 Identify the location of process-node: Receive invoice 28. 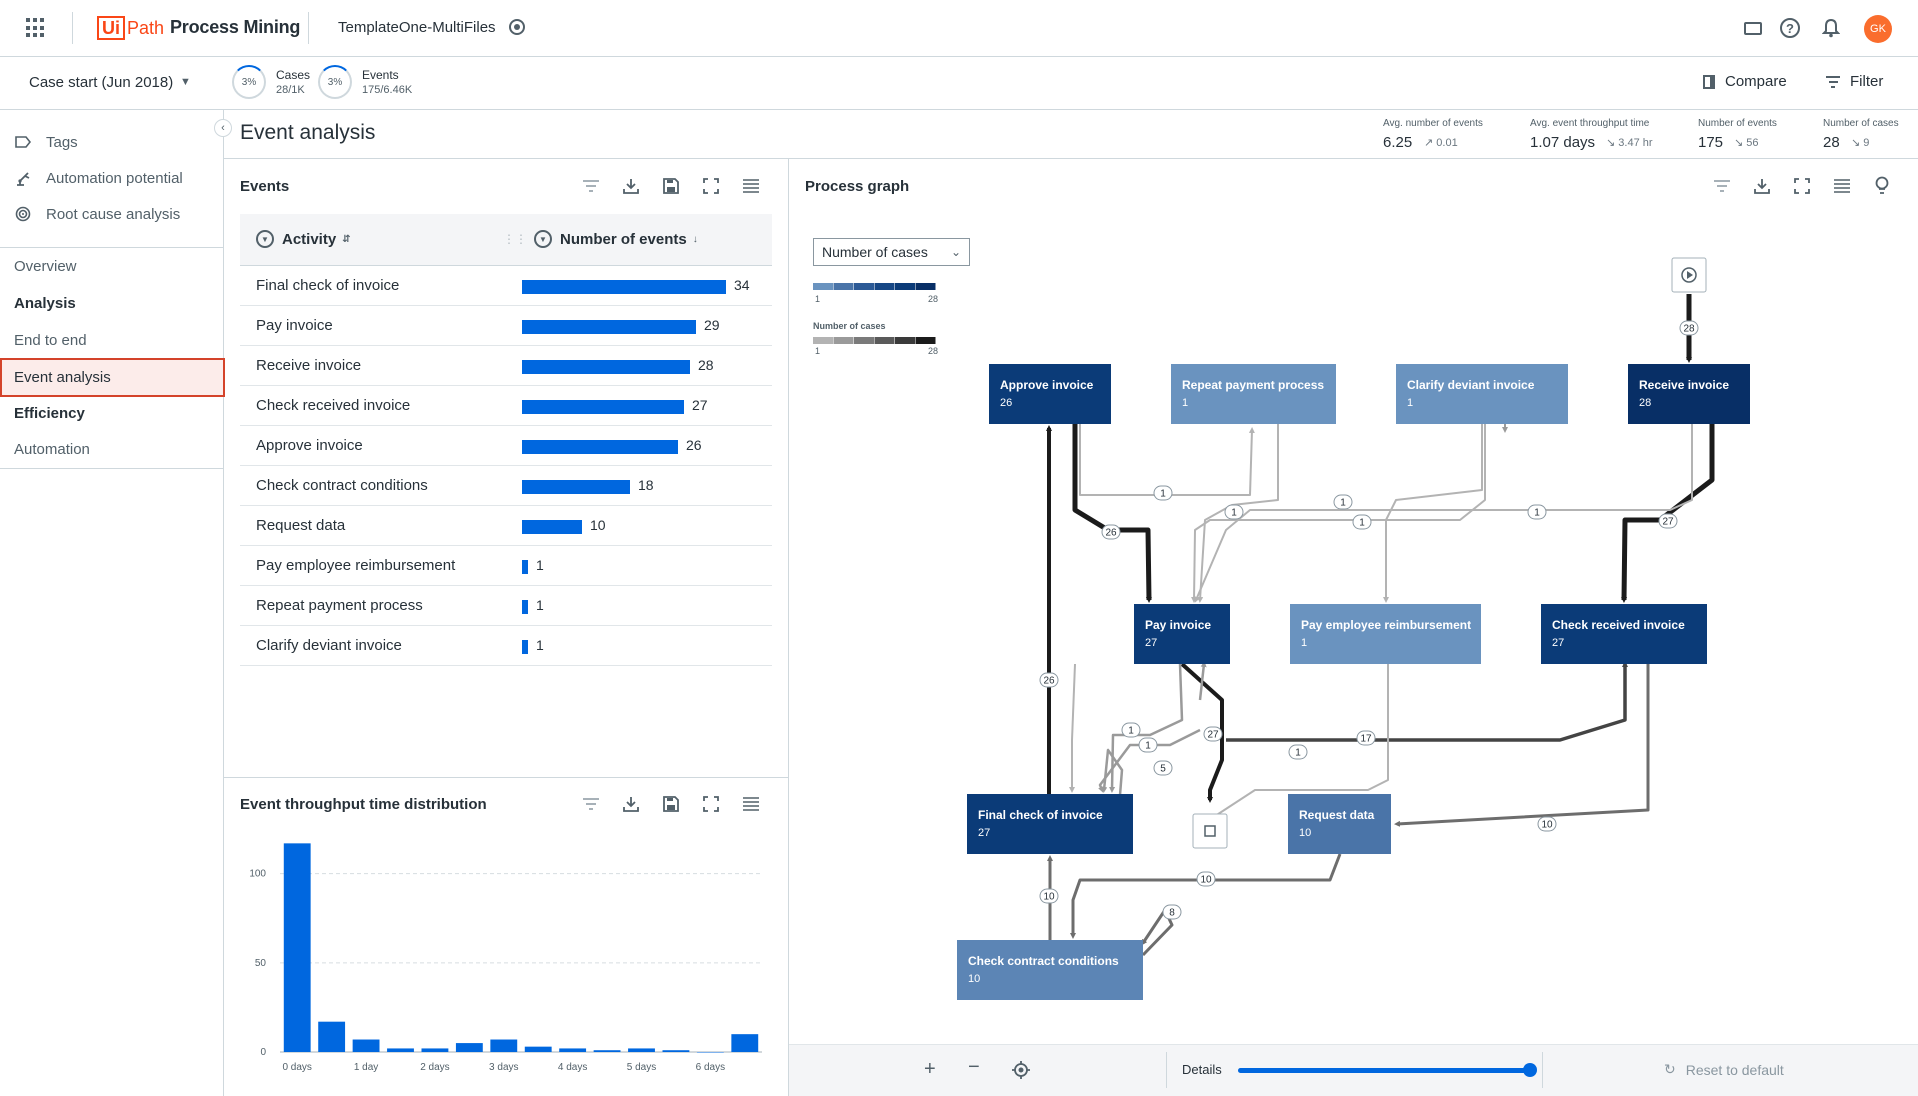
(1689, 394).